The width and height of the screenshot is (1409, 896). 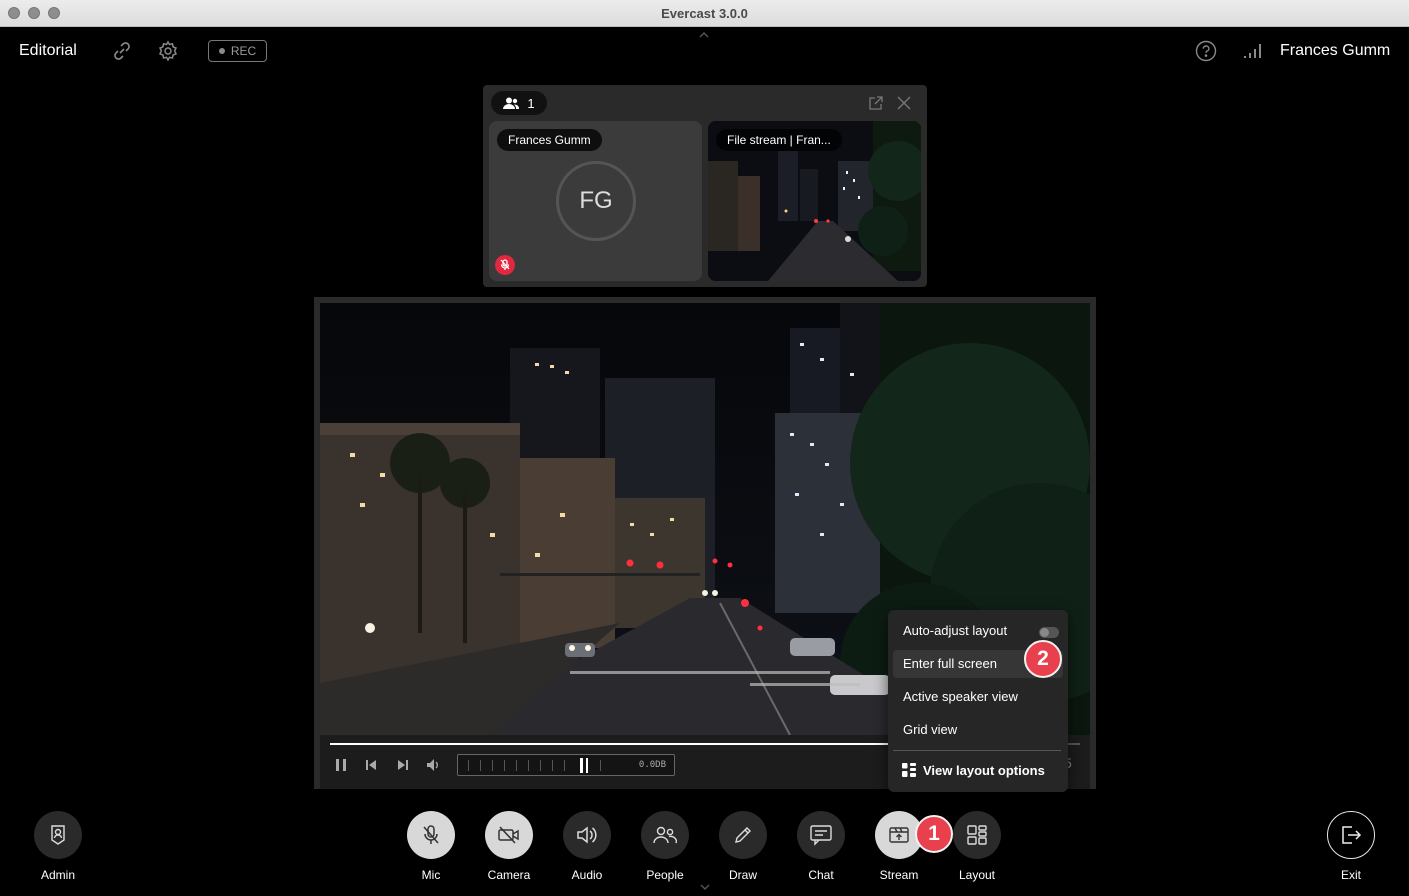 I want to click on menu-item-active-speaker-view: Active speaker view, so click(x=978, y=697).